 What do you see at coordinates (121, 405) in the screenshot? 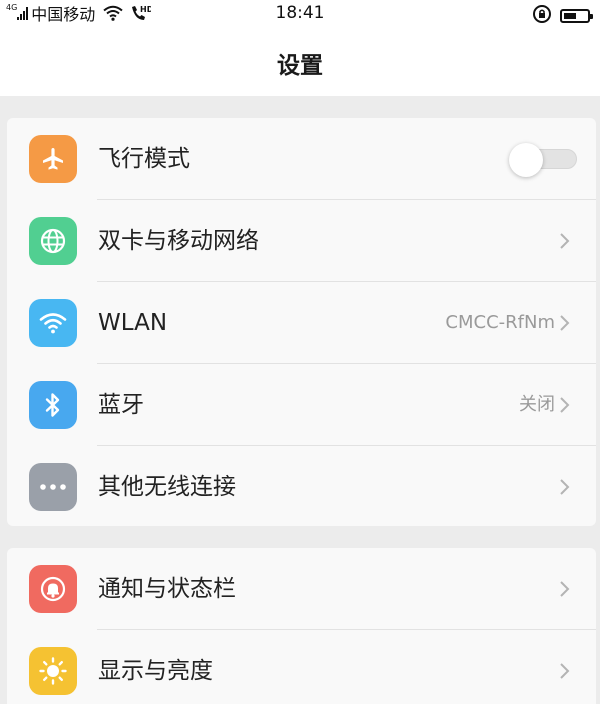
I see `settings-item-label: 蓝牙` at bounding box center [121, 405].